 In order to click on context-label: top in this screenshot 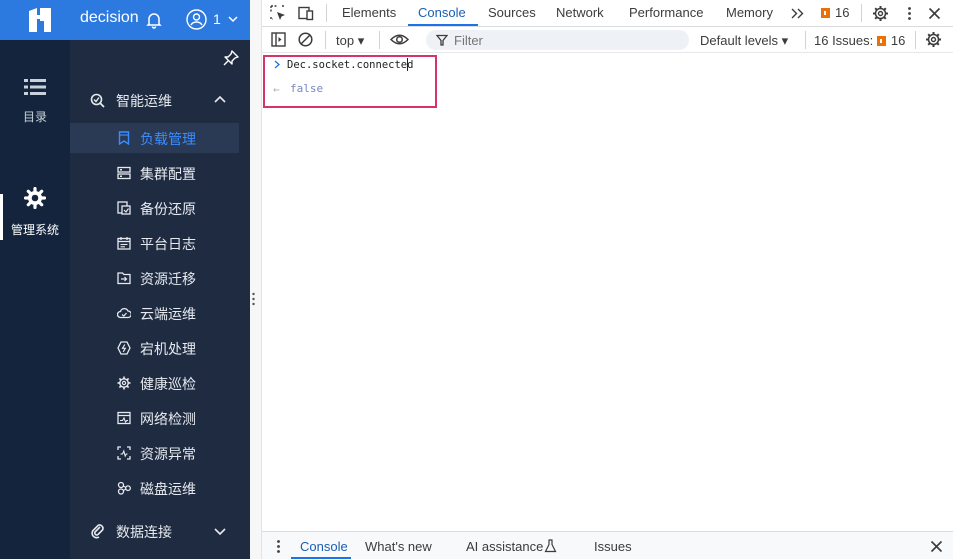, I will do `click(345, 40)`.